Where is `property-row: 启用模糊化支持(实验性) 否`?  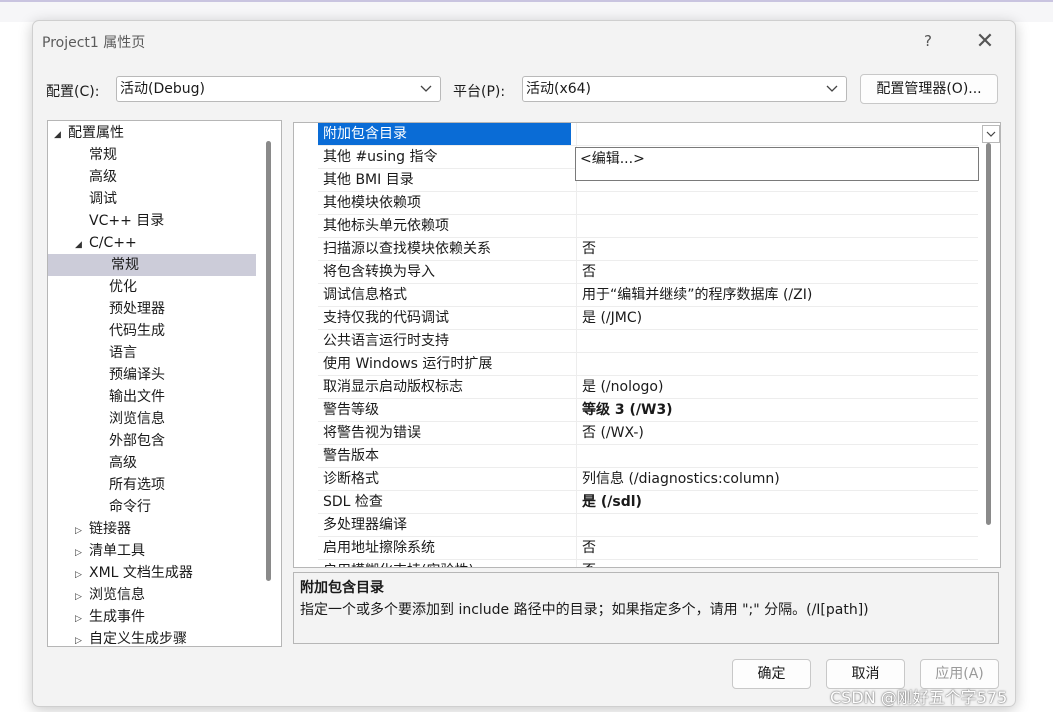 property-row: 启用模糊化支持(实验性) 否 is located at coordinates (648, 563).